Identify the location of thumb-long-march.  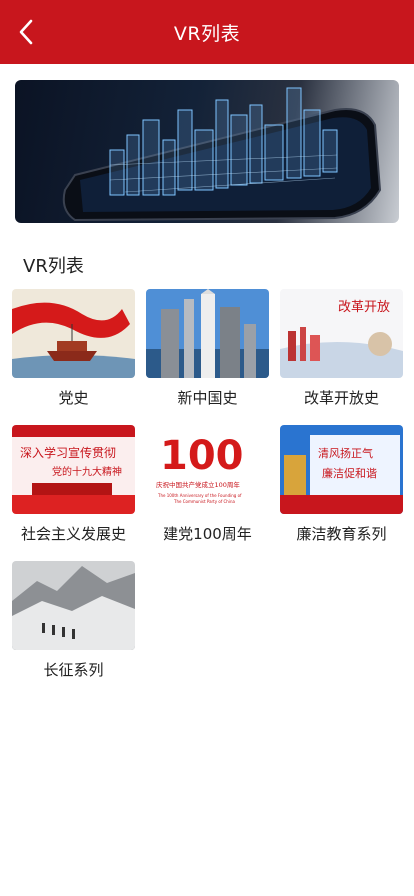
(73, 605).